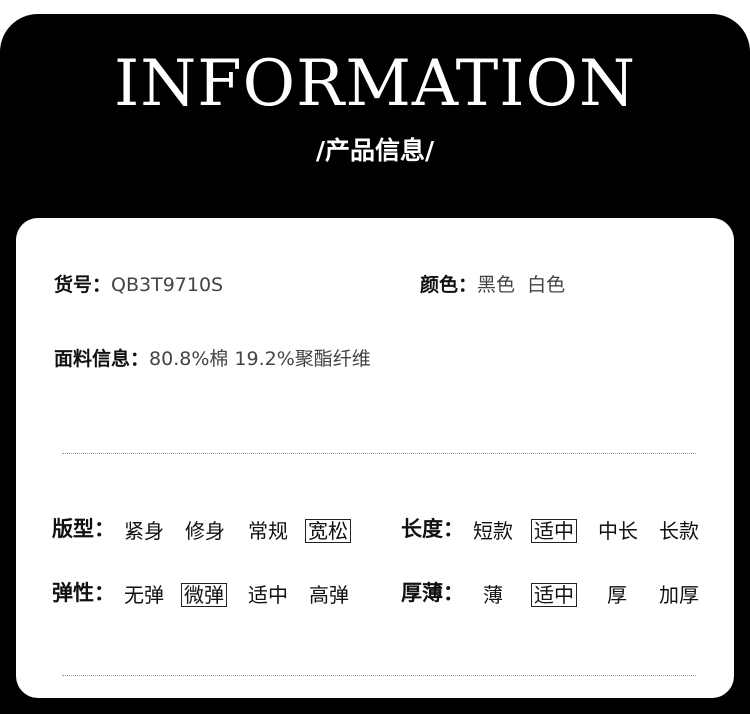 This screenshot has height=714, width=750. What do you see at coordinates (204, 595) in the screenshot?
I see `elasticity-option-selected: 微弹` at bounding box center [204, 595].